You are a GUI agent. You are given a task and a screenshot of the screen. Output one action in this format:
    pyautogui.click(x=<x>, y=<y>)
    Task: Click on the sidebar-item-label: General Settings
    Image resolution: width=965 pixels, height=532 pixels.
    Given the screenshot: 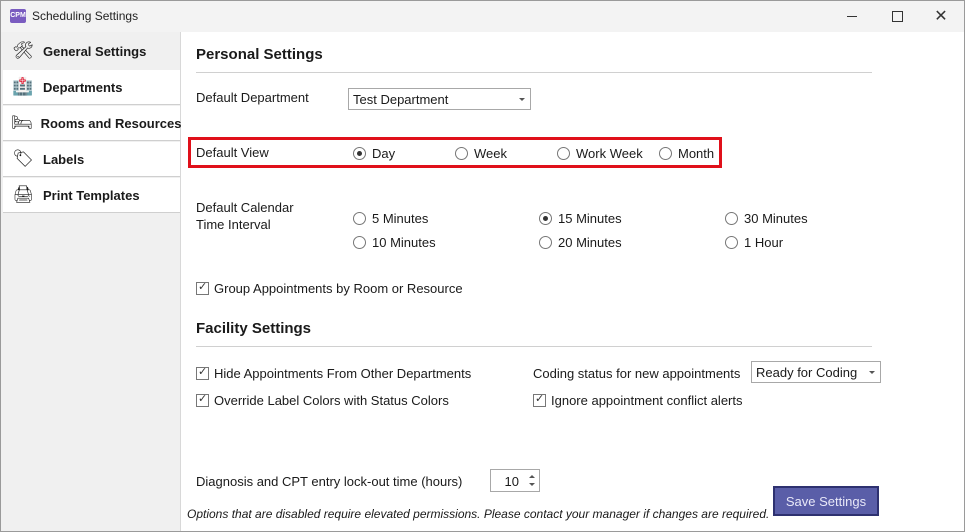 What is the action you would take?
    pyautogui.click(x=95, y=51)
    